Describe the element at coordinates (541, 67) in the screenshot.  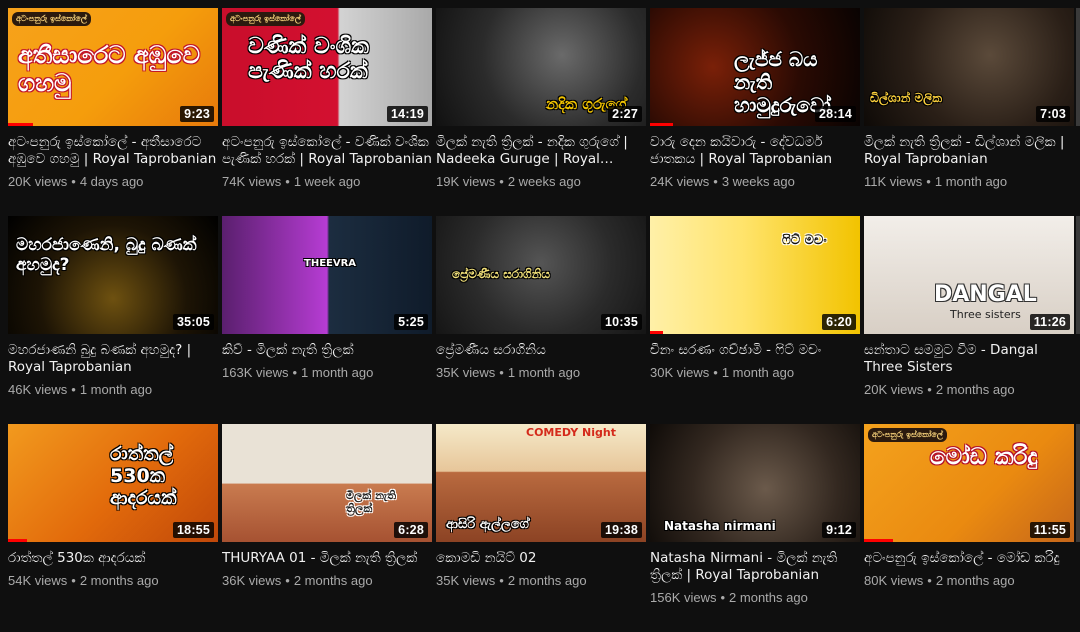
I see `video-thumbnail: නදික ගුරුගේ 2:27` at that location.